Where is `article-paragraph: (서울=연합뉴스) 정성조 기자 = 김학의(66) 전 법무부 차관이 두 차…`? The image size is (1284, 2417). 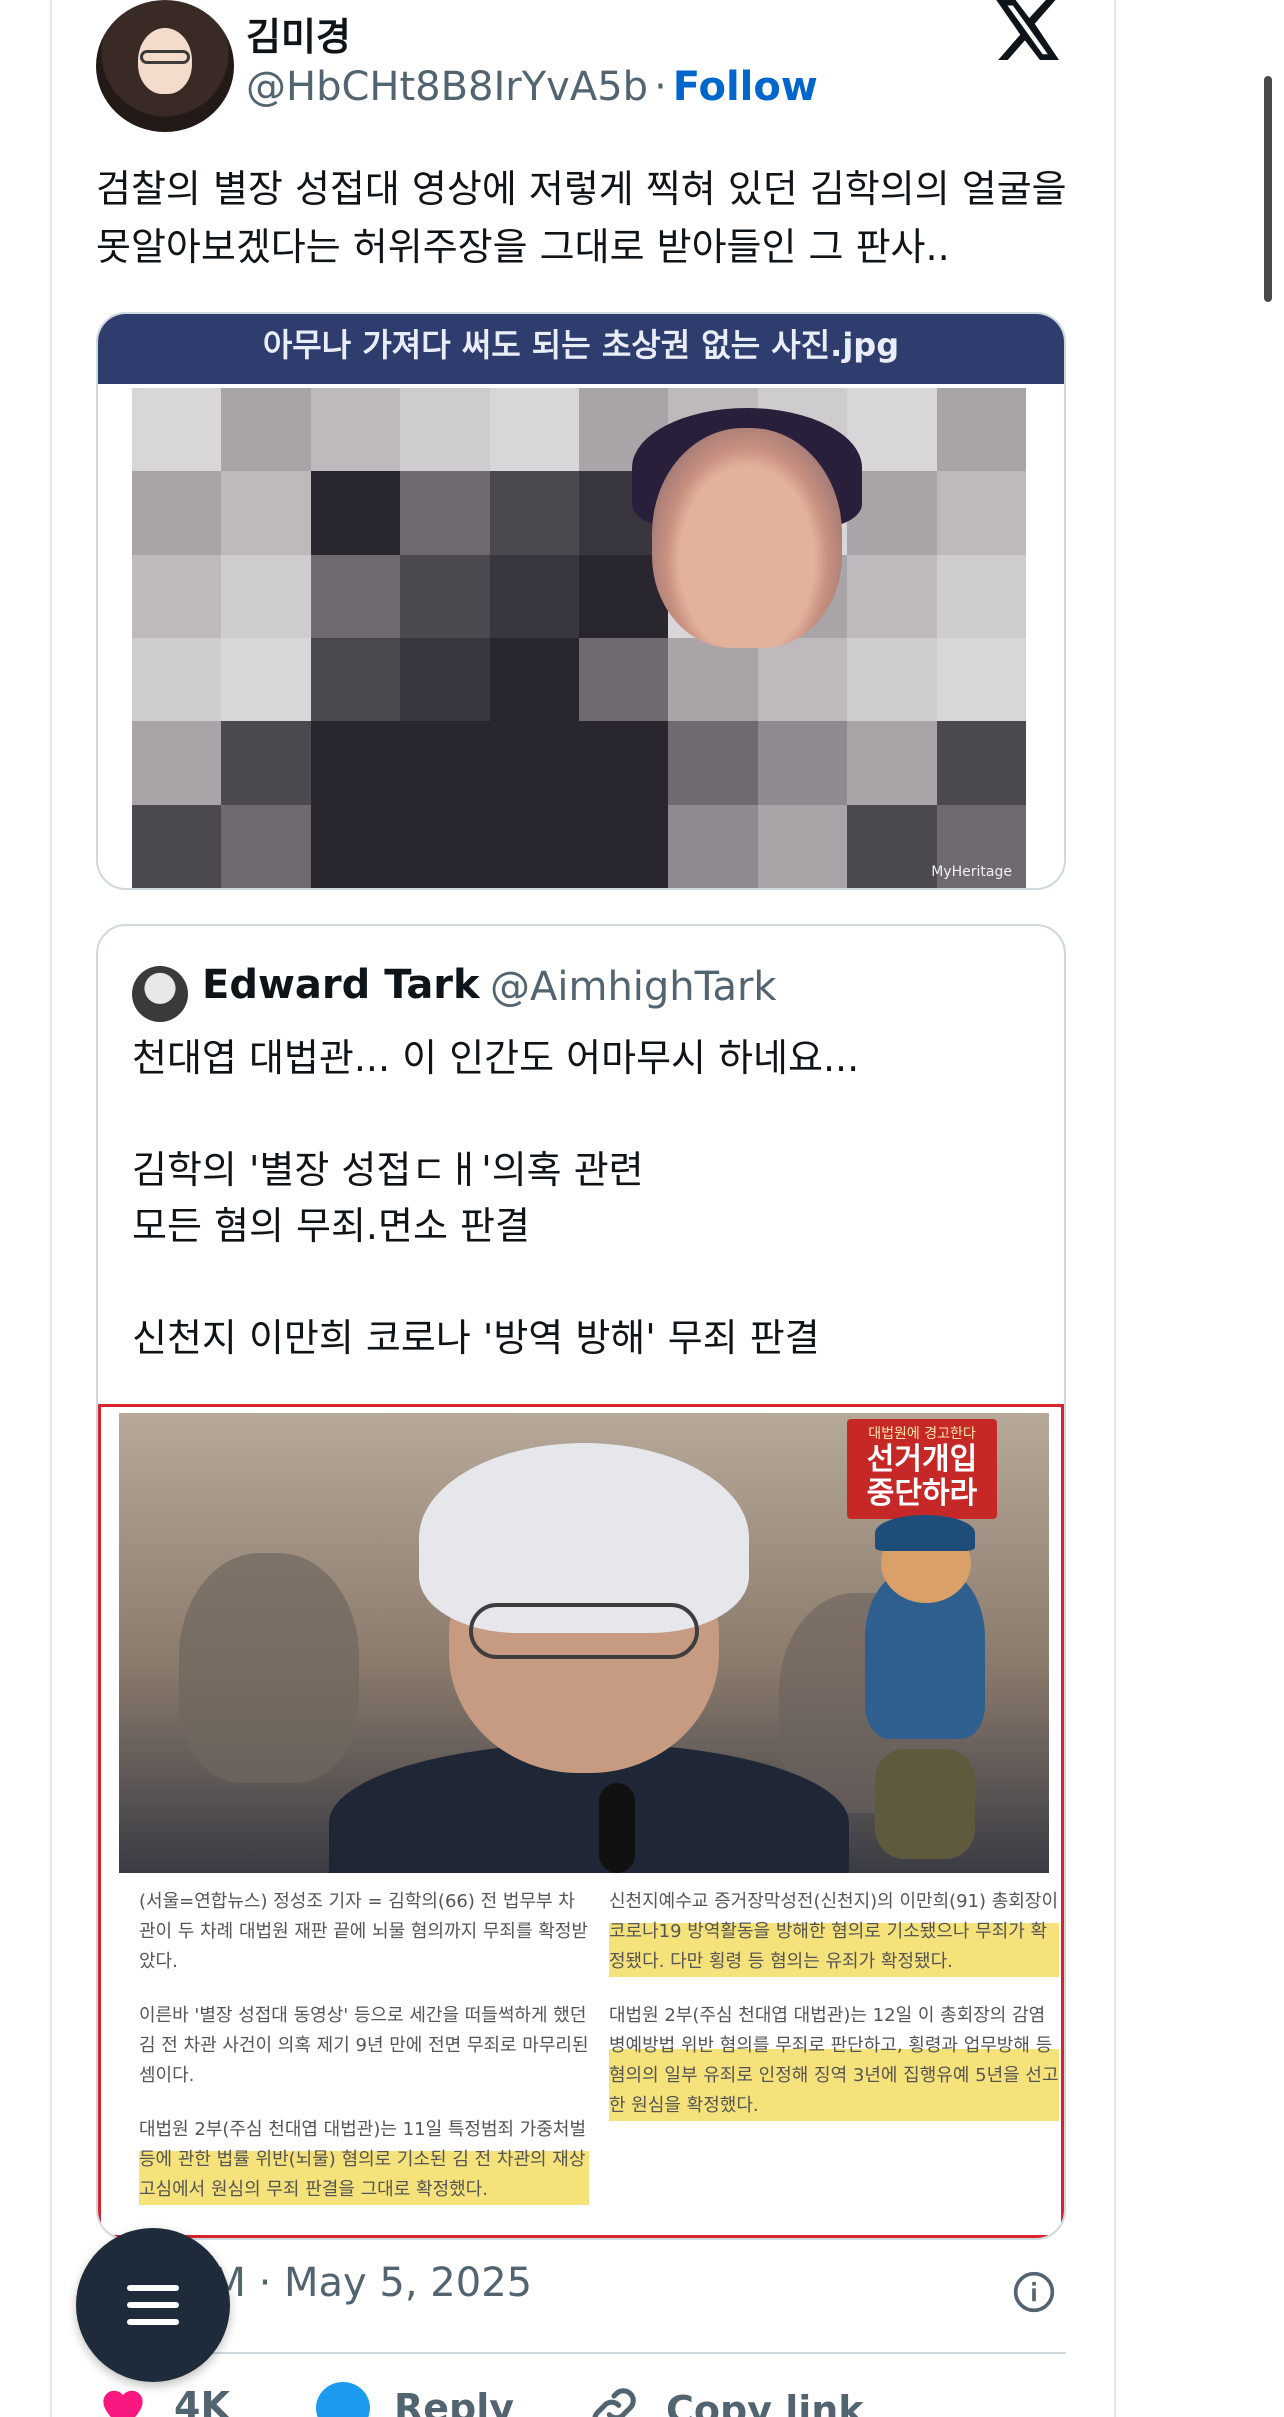
article-paragraph: (서울=연합뉴스) 정성조 기자 = 김학의(66) 전 법무부 차관이 두 차… is located at coordinates (363, 1931).